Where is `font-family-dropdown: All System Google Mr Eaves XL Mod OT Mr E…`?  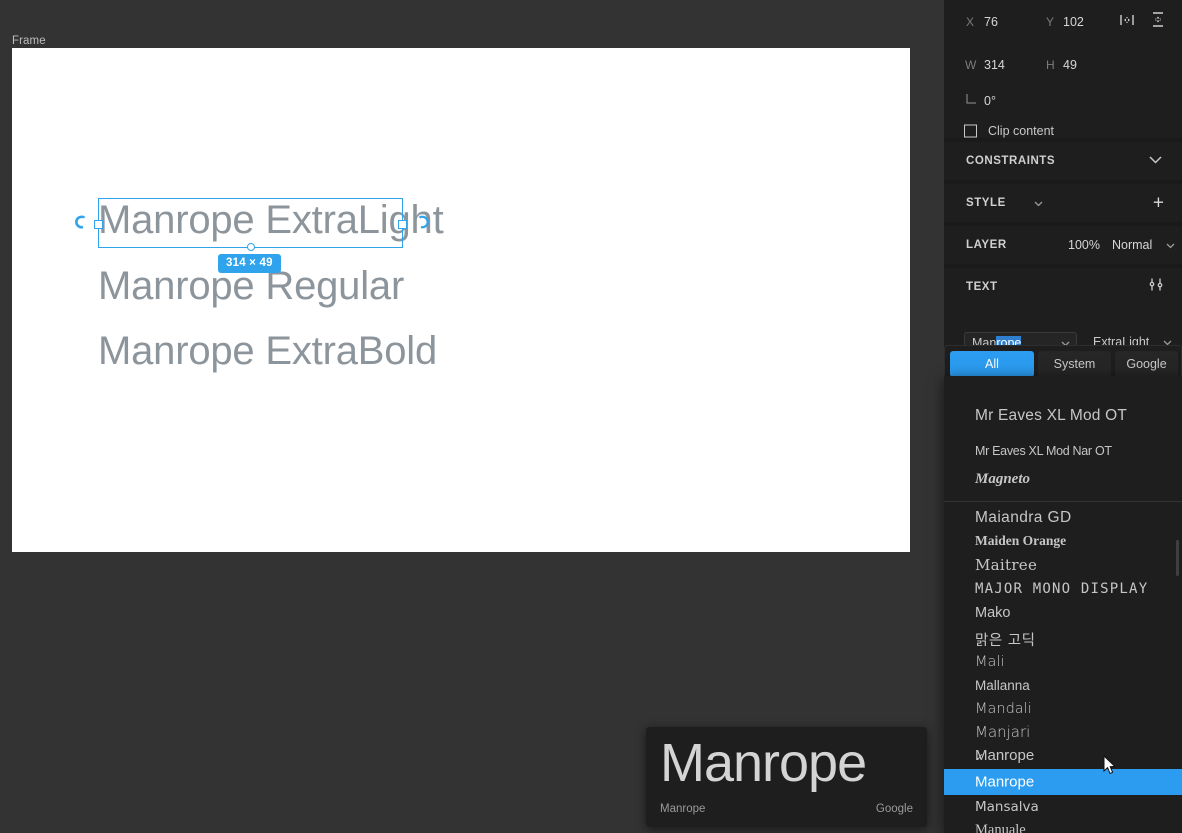 font-family-dropdown: All System Google Mr Eaves XL Mod OT Mr E… is located at coordinates (1063, 589).